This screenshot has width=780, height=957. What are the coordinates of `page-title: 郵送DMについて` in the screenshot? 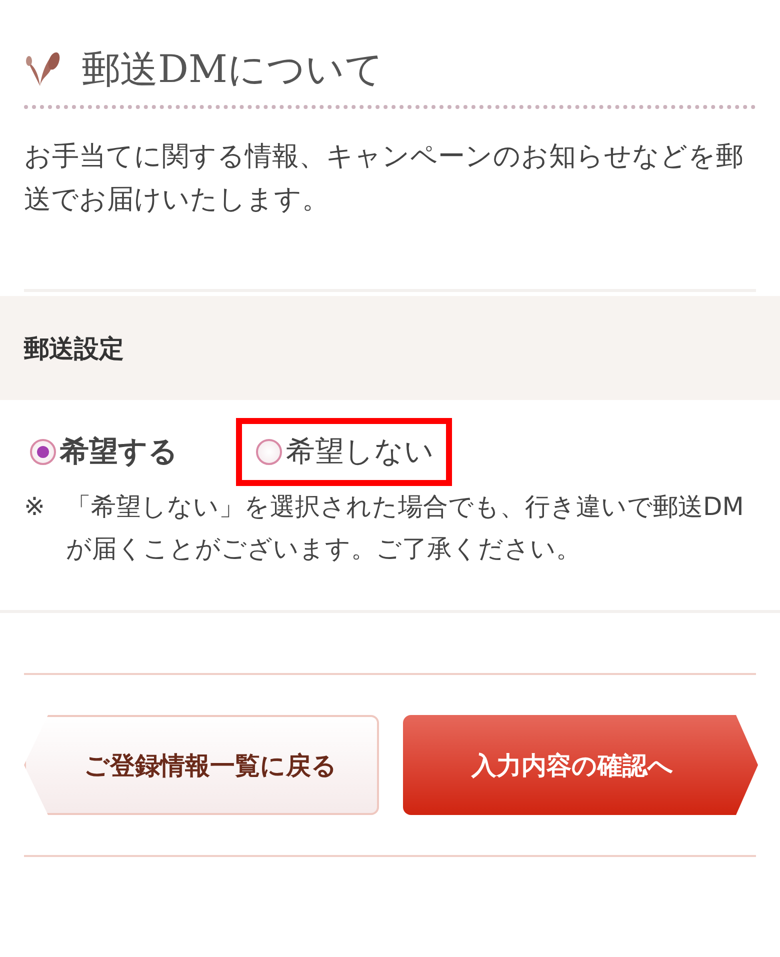 It's located at (233, 69).